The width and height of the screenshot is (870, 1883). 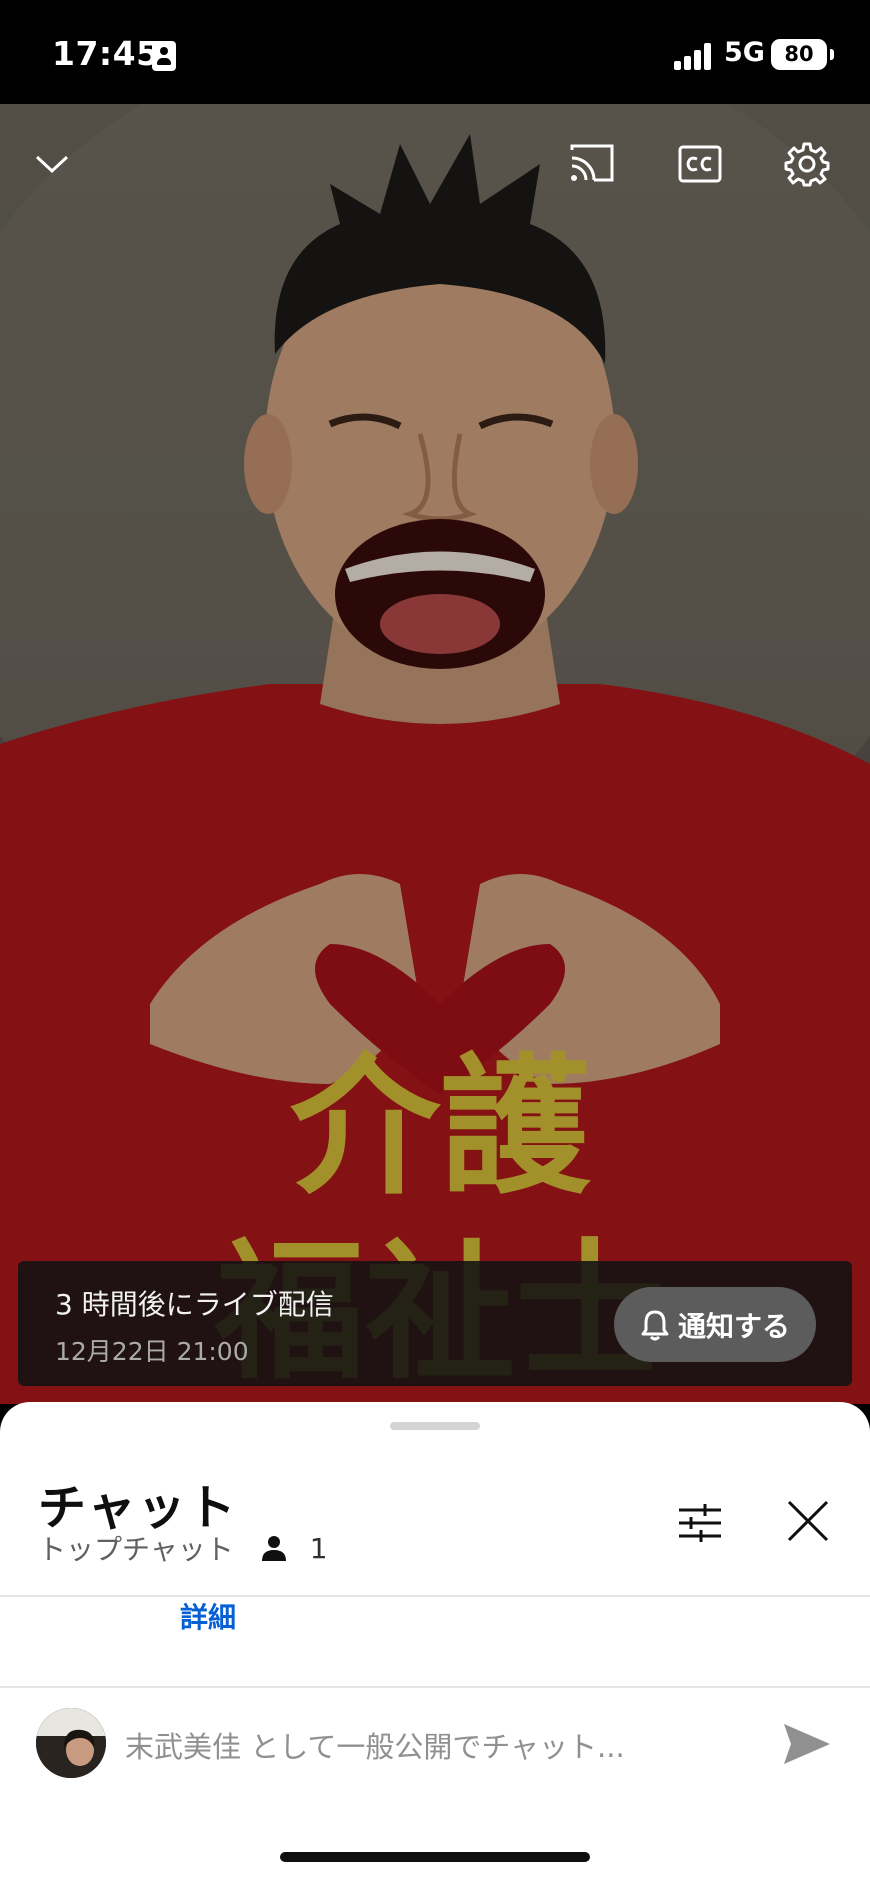 What do you see at coordinates (435, 52) in the screenshot?
I see `status-bar: 17:45 5G 80` at bounding box center [435, 52].